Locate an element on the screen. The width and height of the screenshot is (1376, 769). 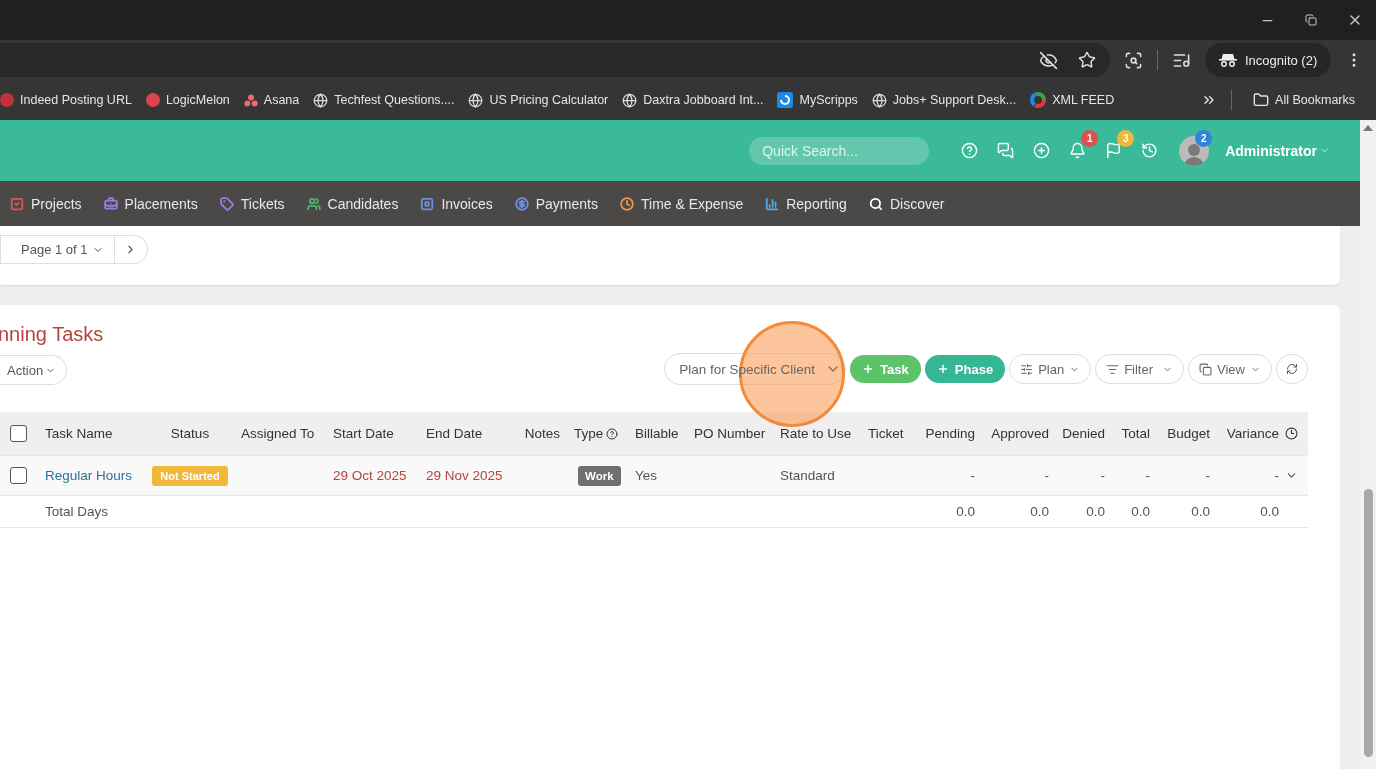
add-icon is located at coordinates (1041, 150).